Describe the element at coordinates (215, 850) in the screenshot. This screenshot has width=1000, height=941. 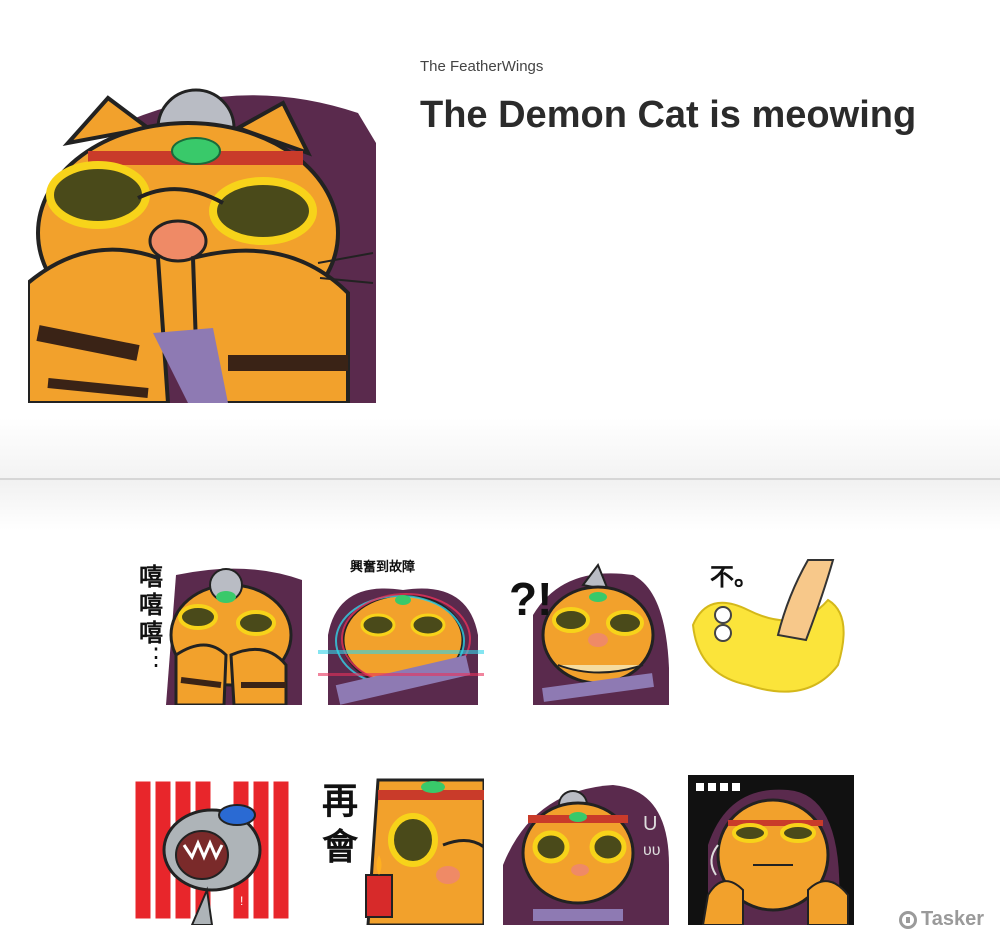
I see `sticker-5: !` at that location.